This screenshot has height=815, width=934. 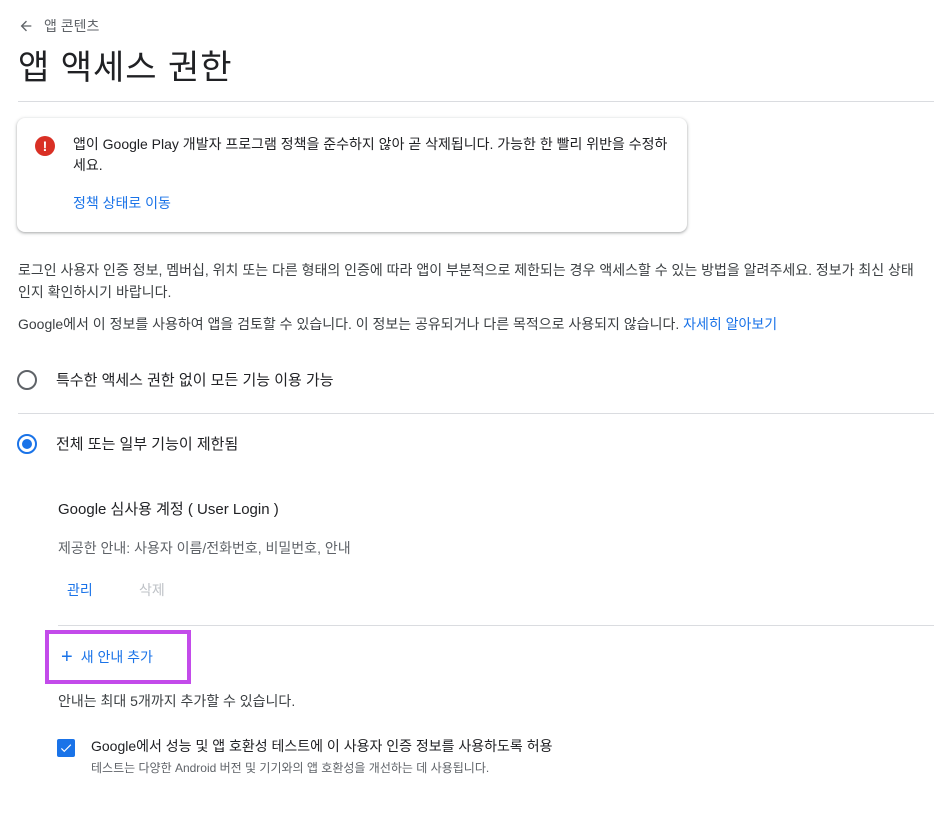 I want to click on add-instruction-button: + 새 안내 추가, so click(x=118, y=657).